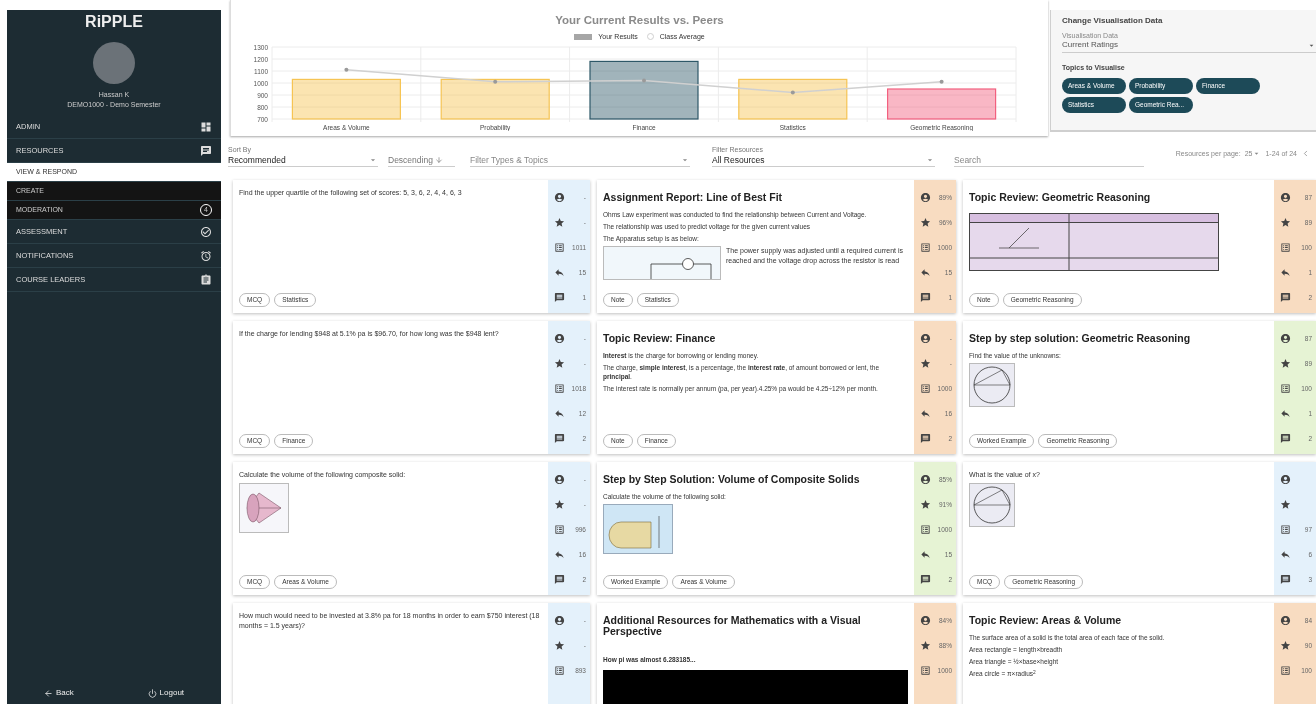 The image size is (1316, 704). Describe the element at coordinates (58, 693) in the screenshot. I see `back-button: Back` at that location.